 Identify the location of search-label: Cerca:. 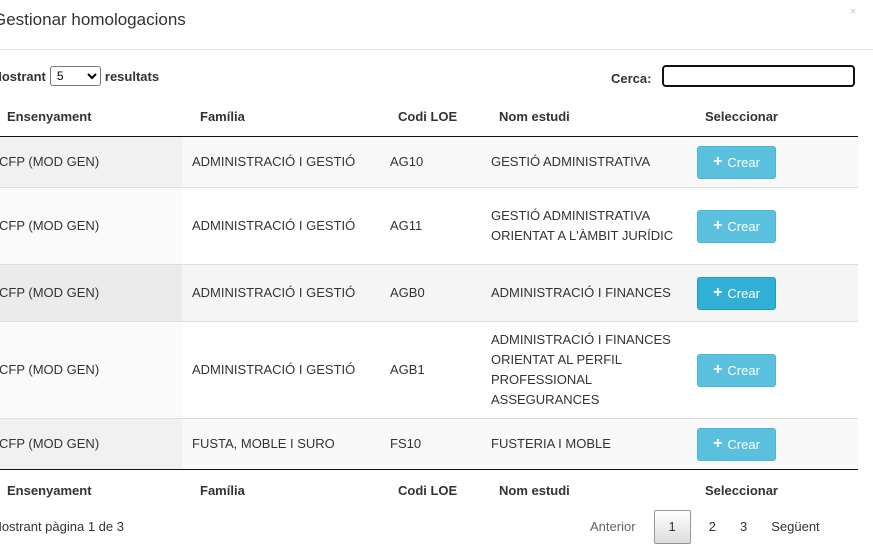
(631, 78).